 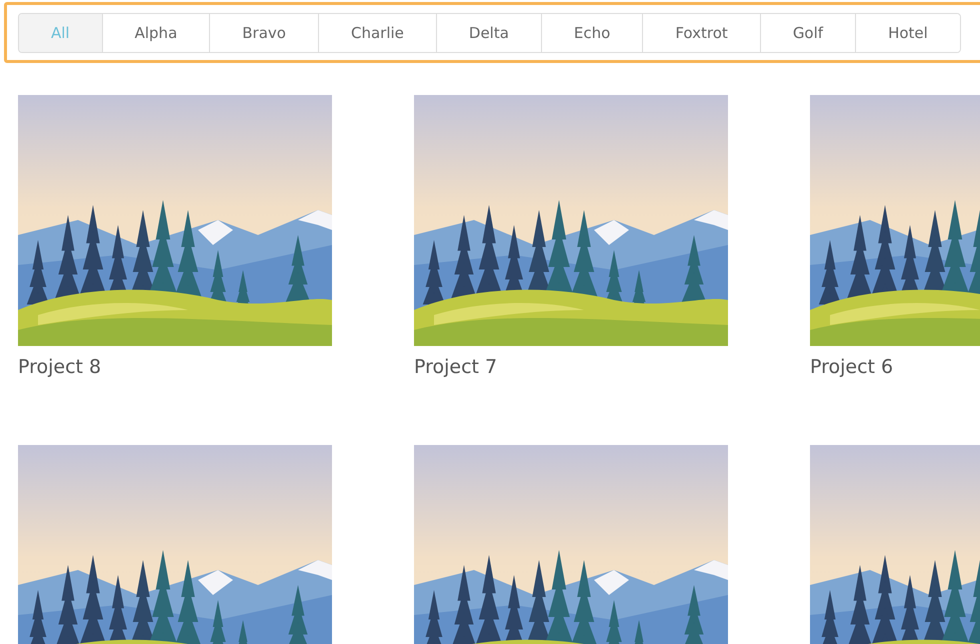 I want to click on project-title: Project 8, so click(x=60, y=367).